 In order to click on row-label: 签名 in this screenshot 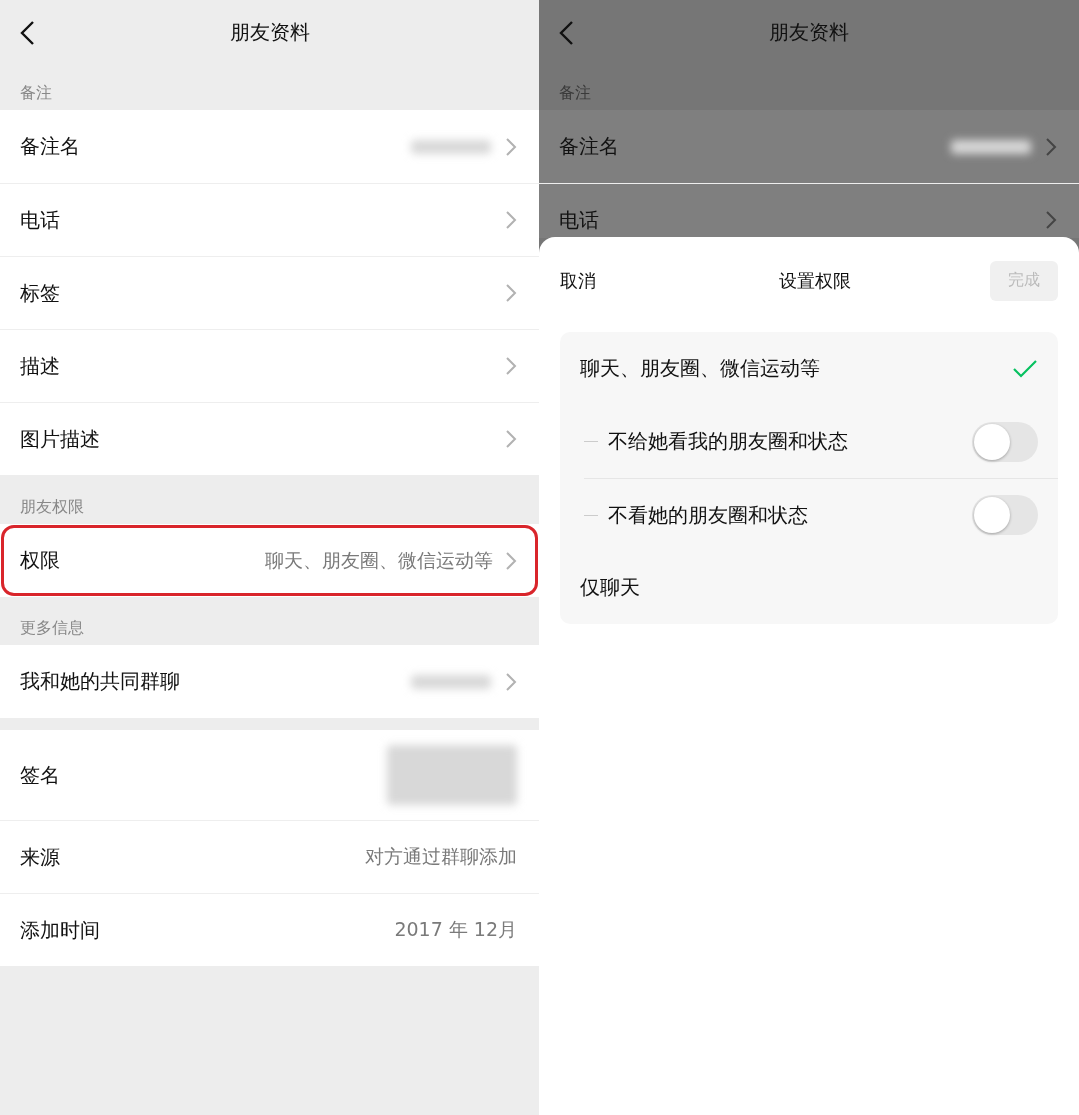, I will do `click(40, 775)`.